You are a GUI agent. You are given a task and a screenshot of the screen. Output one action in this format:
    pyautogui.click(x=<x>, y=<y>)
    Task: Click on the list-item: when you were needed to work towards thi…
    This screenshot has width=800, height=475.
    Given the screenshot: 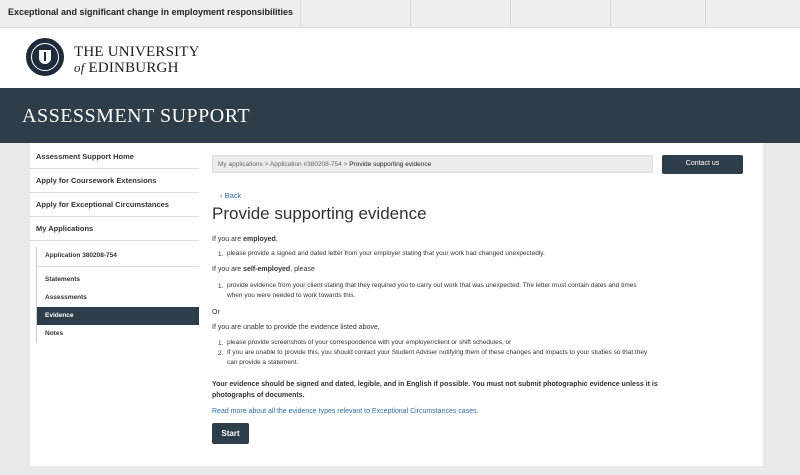 What is the action you would take?
    pyautogui.click(x=291, y=295)
    